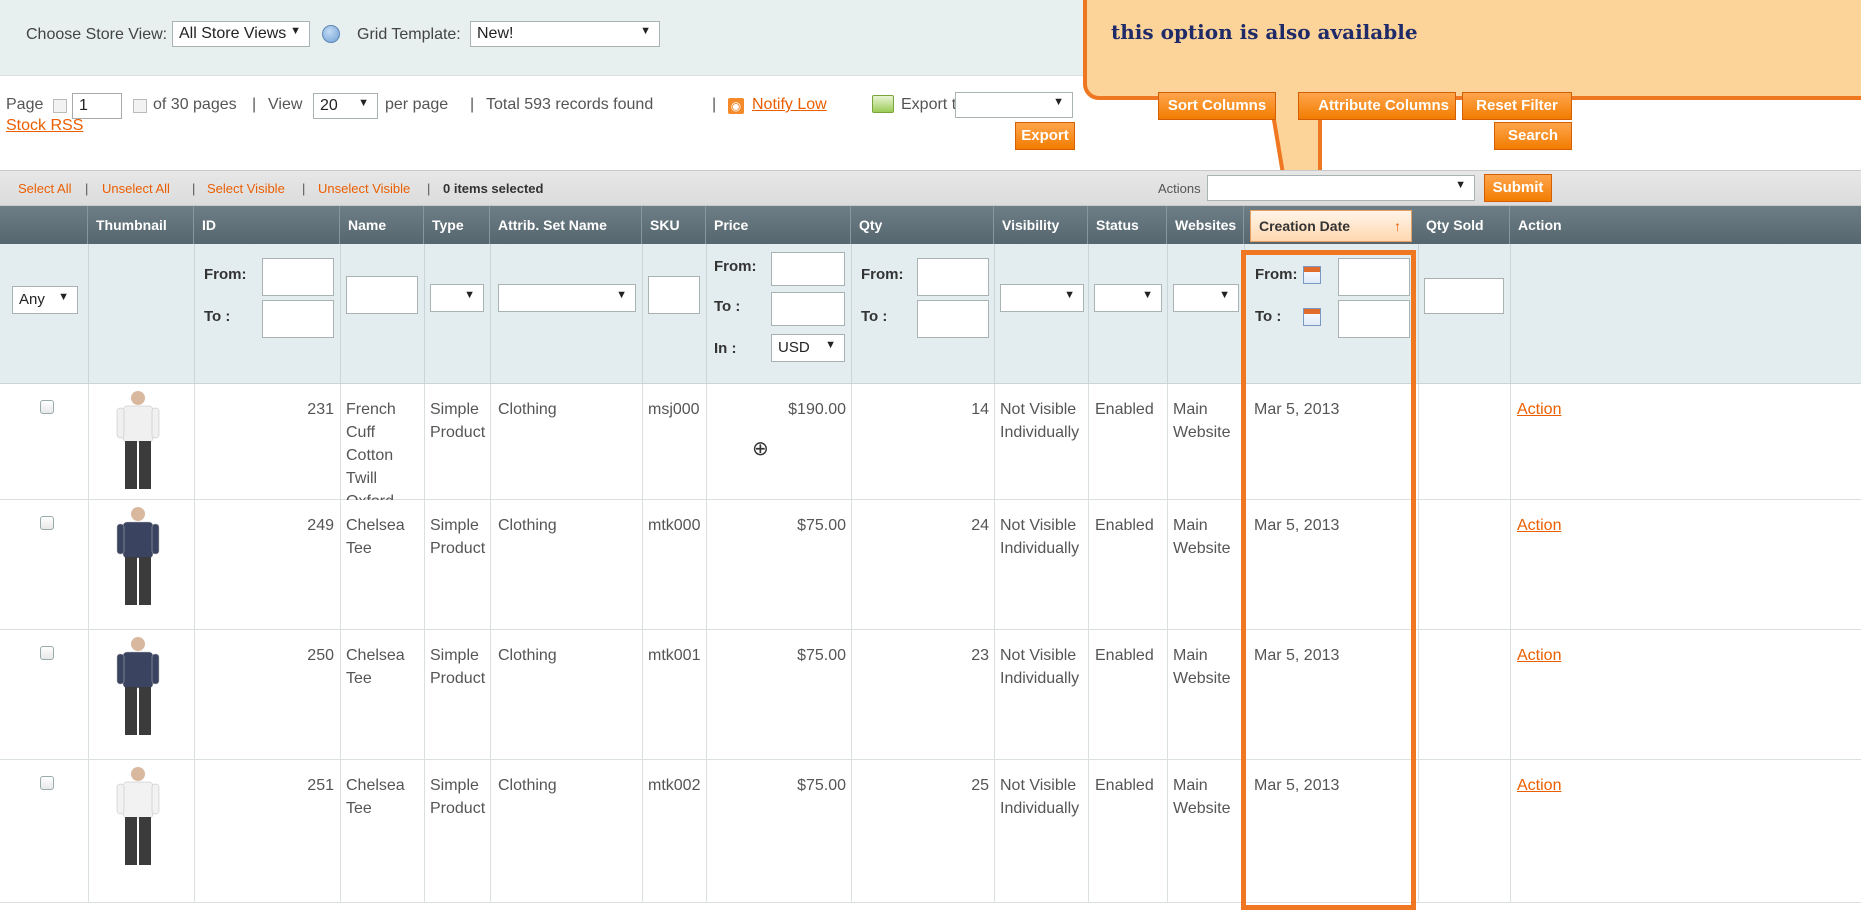  I want to click on sort-columns-button: Sort Columns, so click(1217, 106).